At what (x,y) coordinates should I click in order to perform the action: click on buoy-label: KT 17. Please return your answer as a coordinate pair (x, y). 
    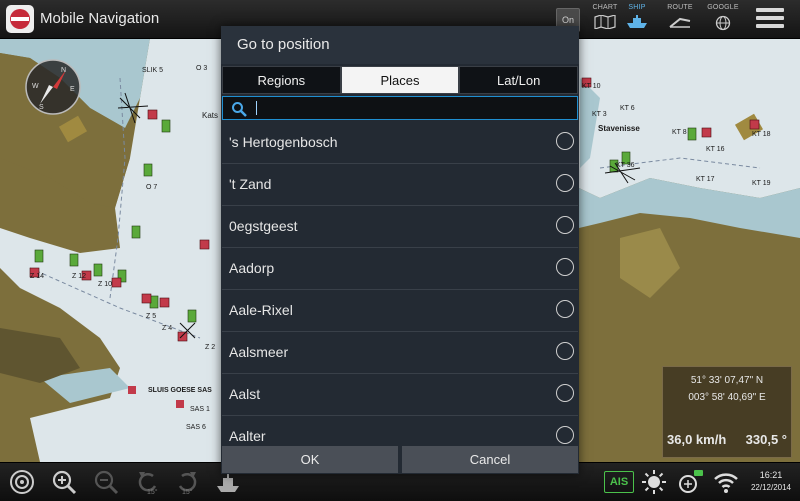
    Looking at the image, I should click on (705, 179).